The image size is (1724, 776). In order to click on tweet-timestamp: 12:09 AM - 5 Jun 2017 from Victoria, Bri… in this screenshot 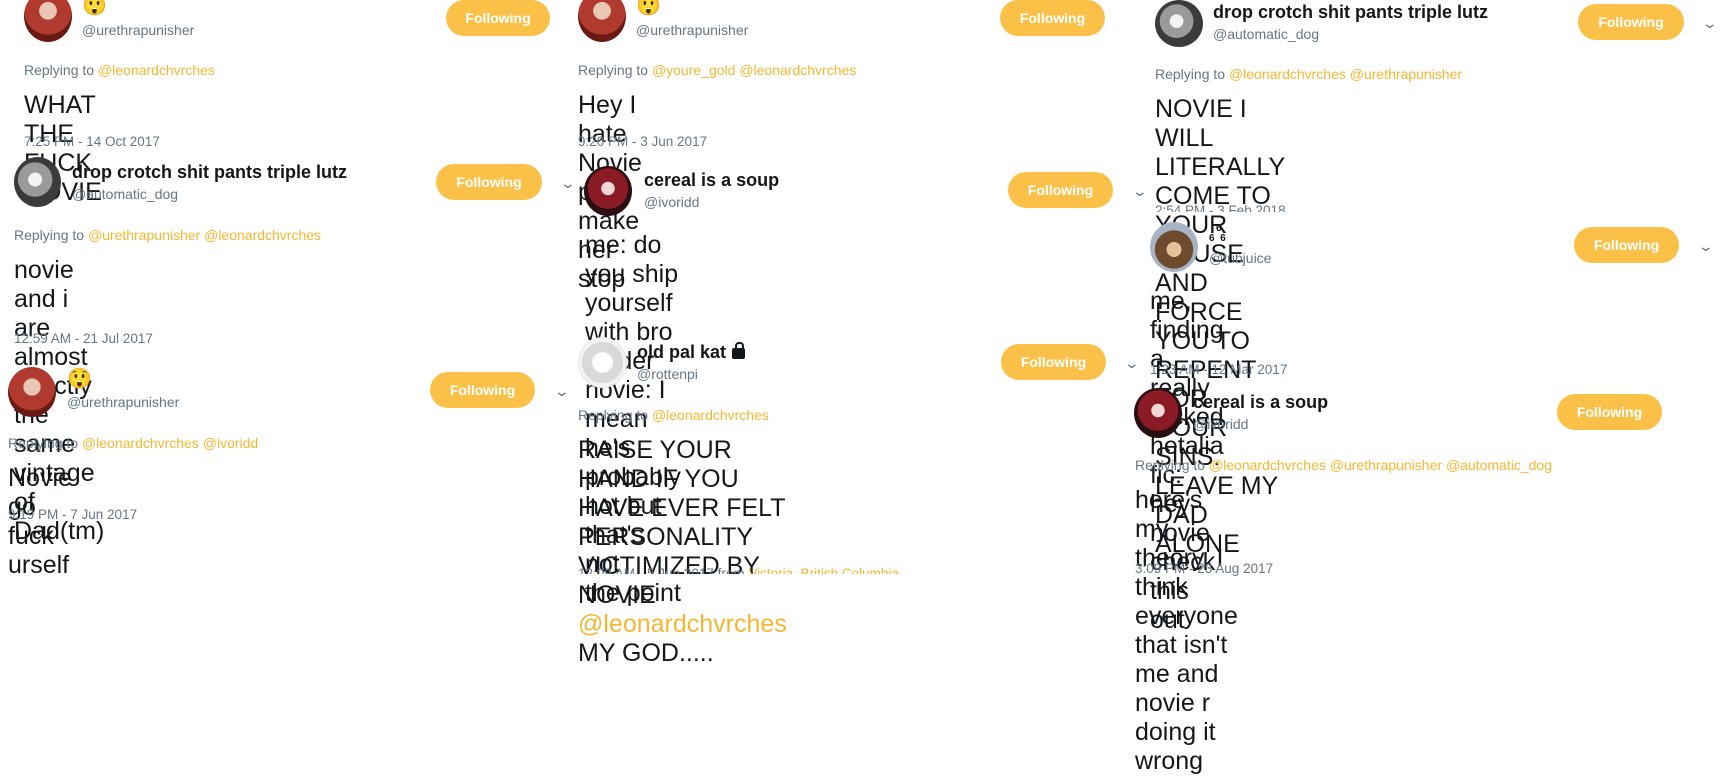, I will do `click(738, 570)`.